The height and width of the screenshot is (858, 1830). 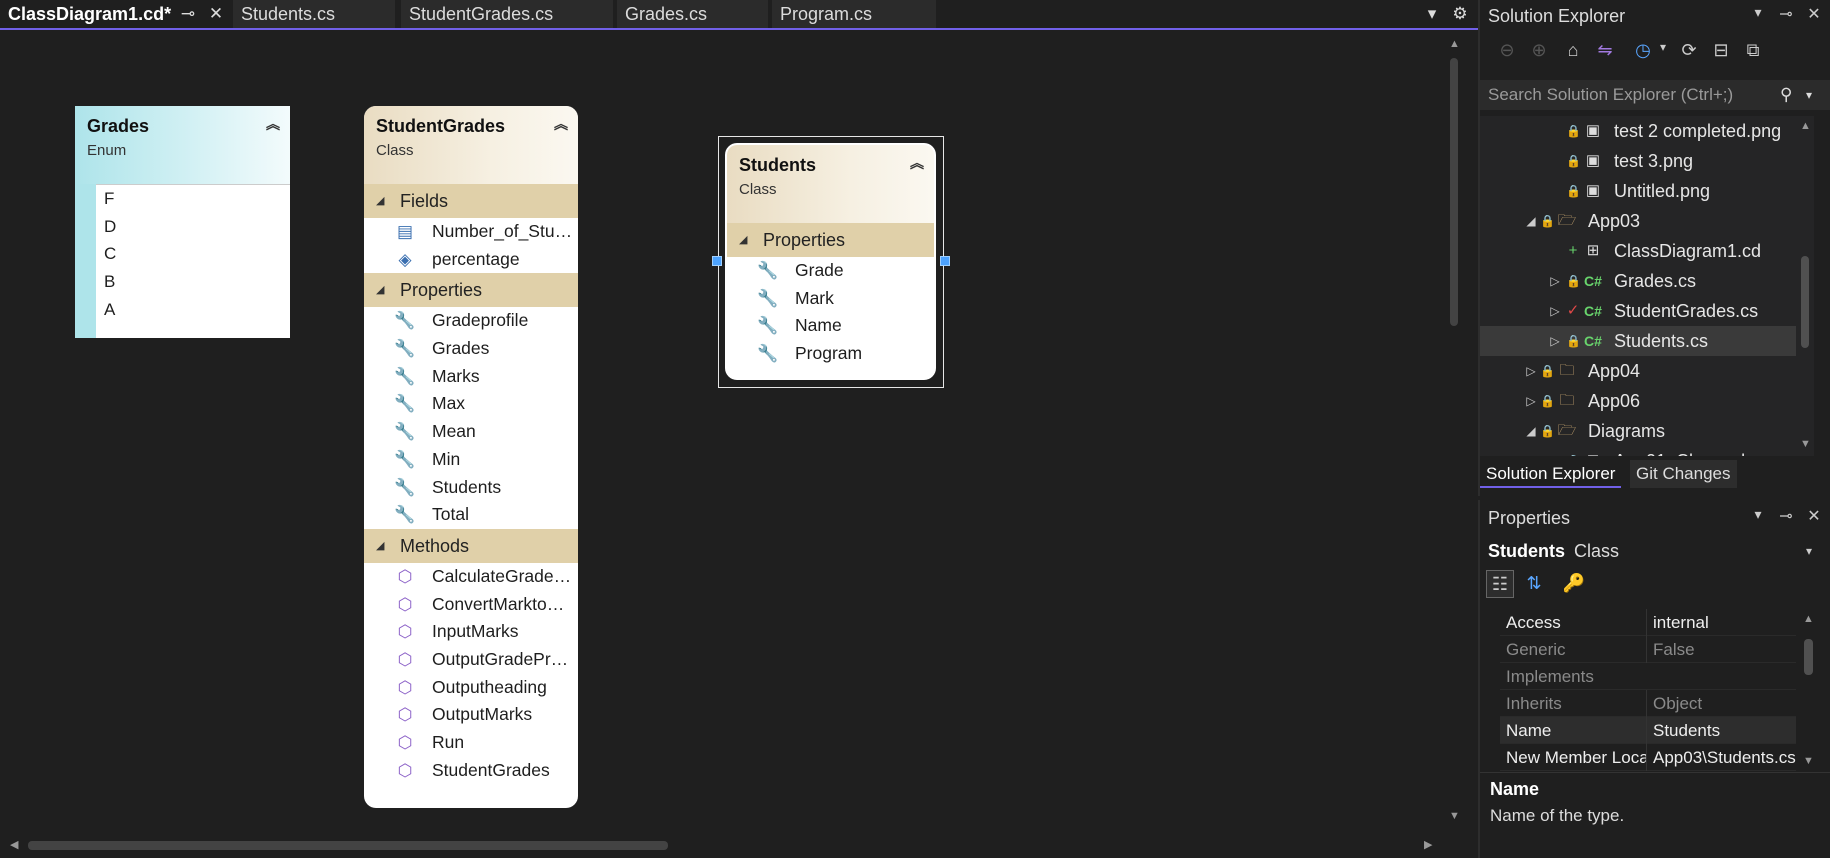 I want to click on tree-item: 🔒⊞ App01_Class.cd, so click(x=1638, y=451).